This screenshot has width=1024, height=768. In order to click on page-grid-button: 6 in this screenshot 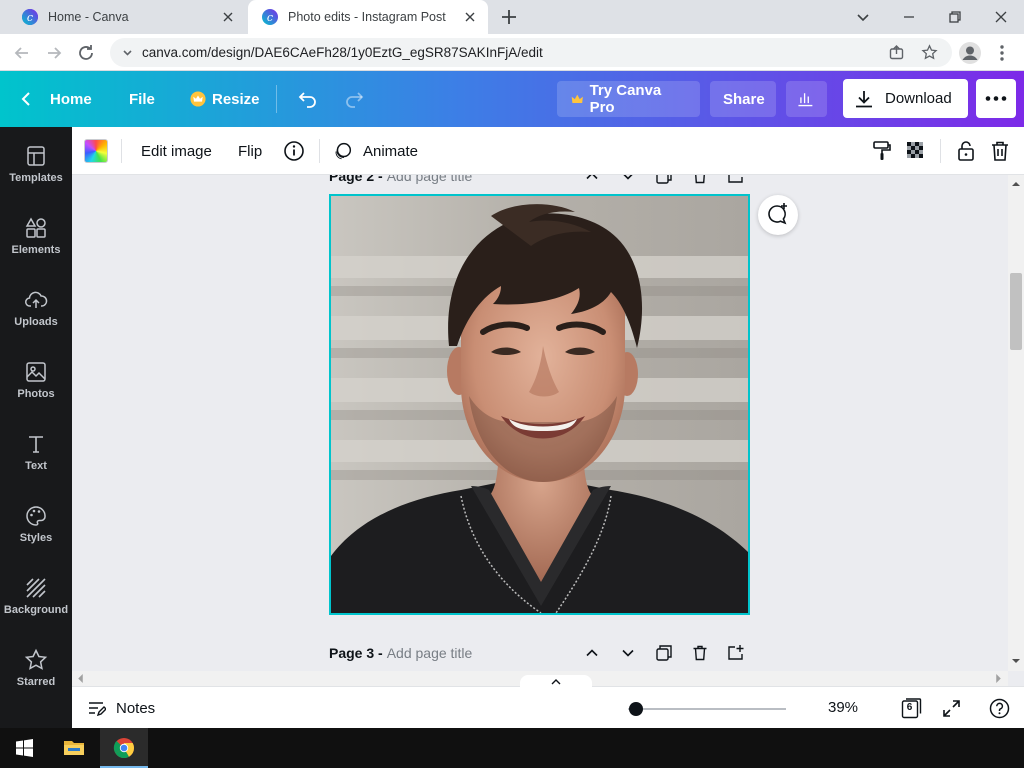, I will do `click(911, 708)`.